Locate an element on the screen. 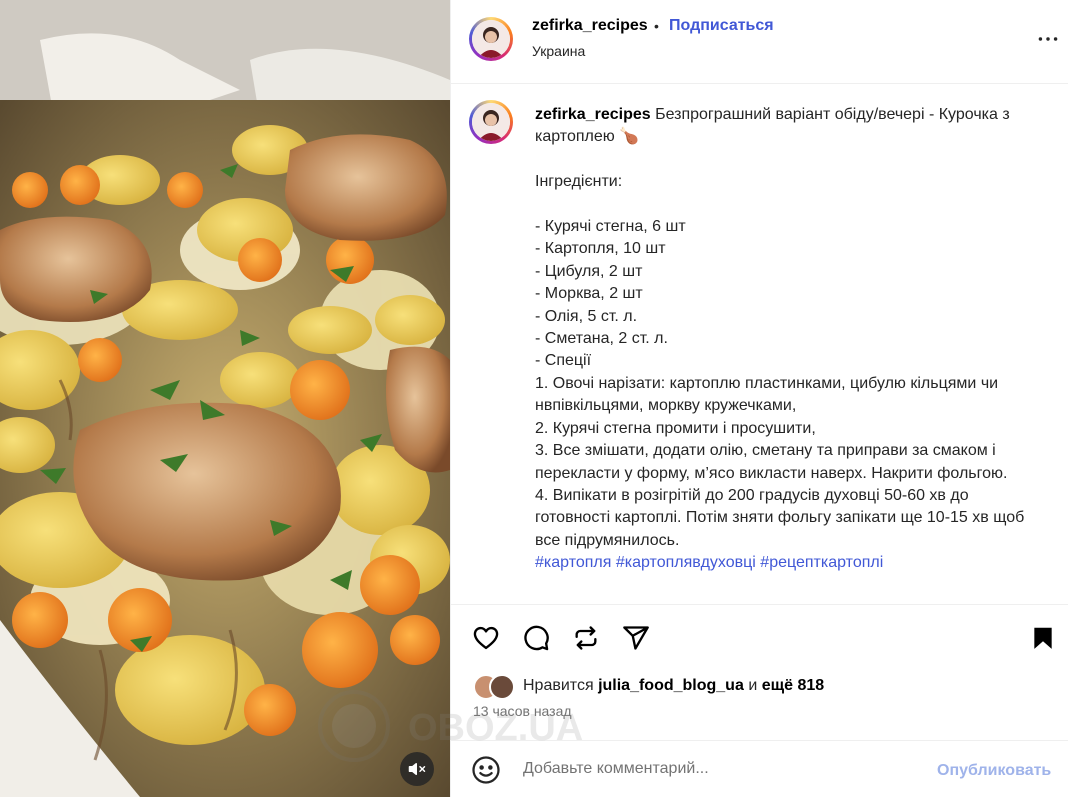 The width and height of the screenshot is (1068, 797). more-options-button is located at coordinates (1048, 39).